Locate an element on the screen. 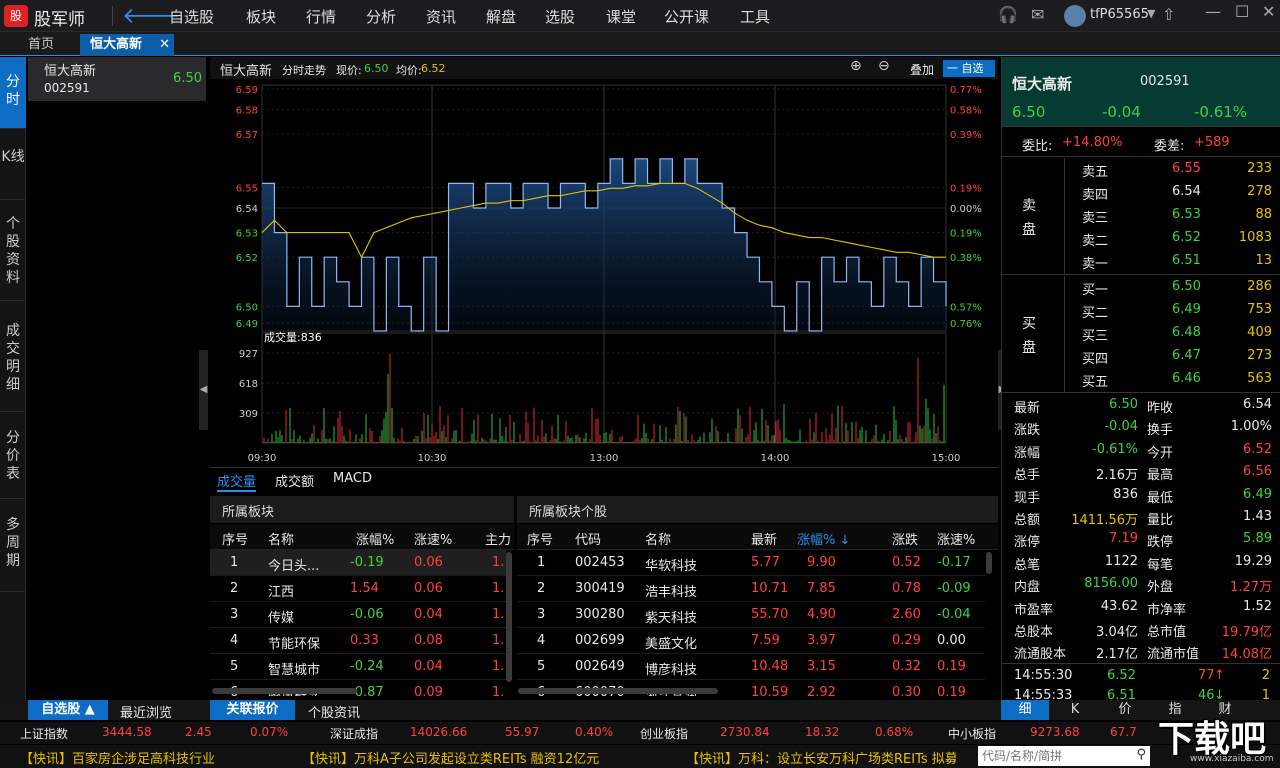  headset-icon: 🎧 is located at coordinates (1008, 14).